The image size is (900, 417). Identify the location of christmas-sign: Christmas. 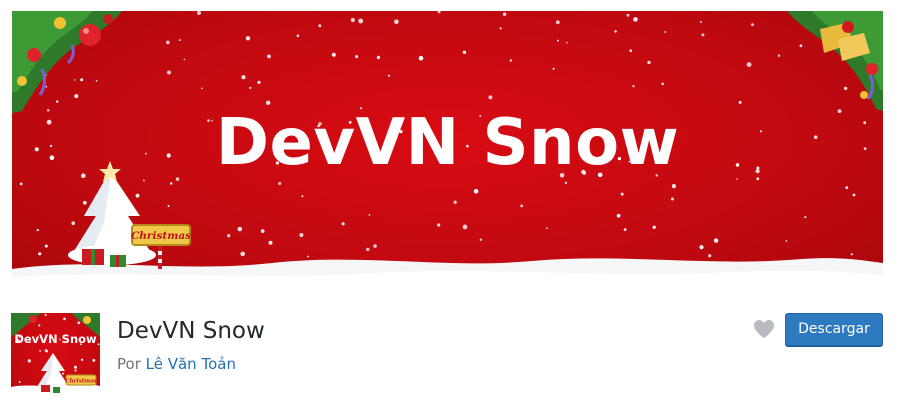
(161, 235).